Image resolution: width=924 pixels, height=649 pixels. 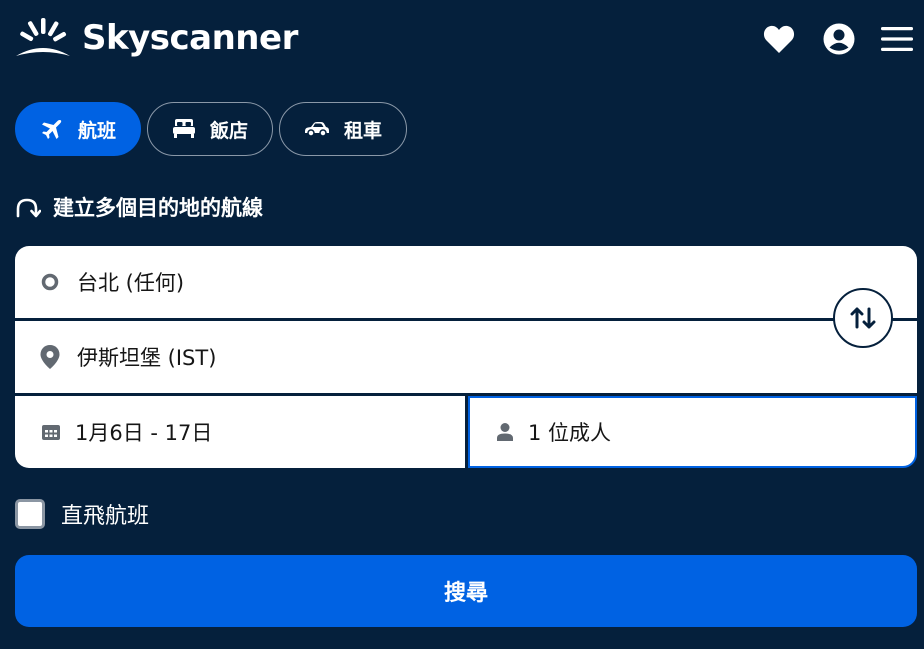 I want to click on tab-car-hire: 租車, so click(x=343, y=129).